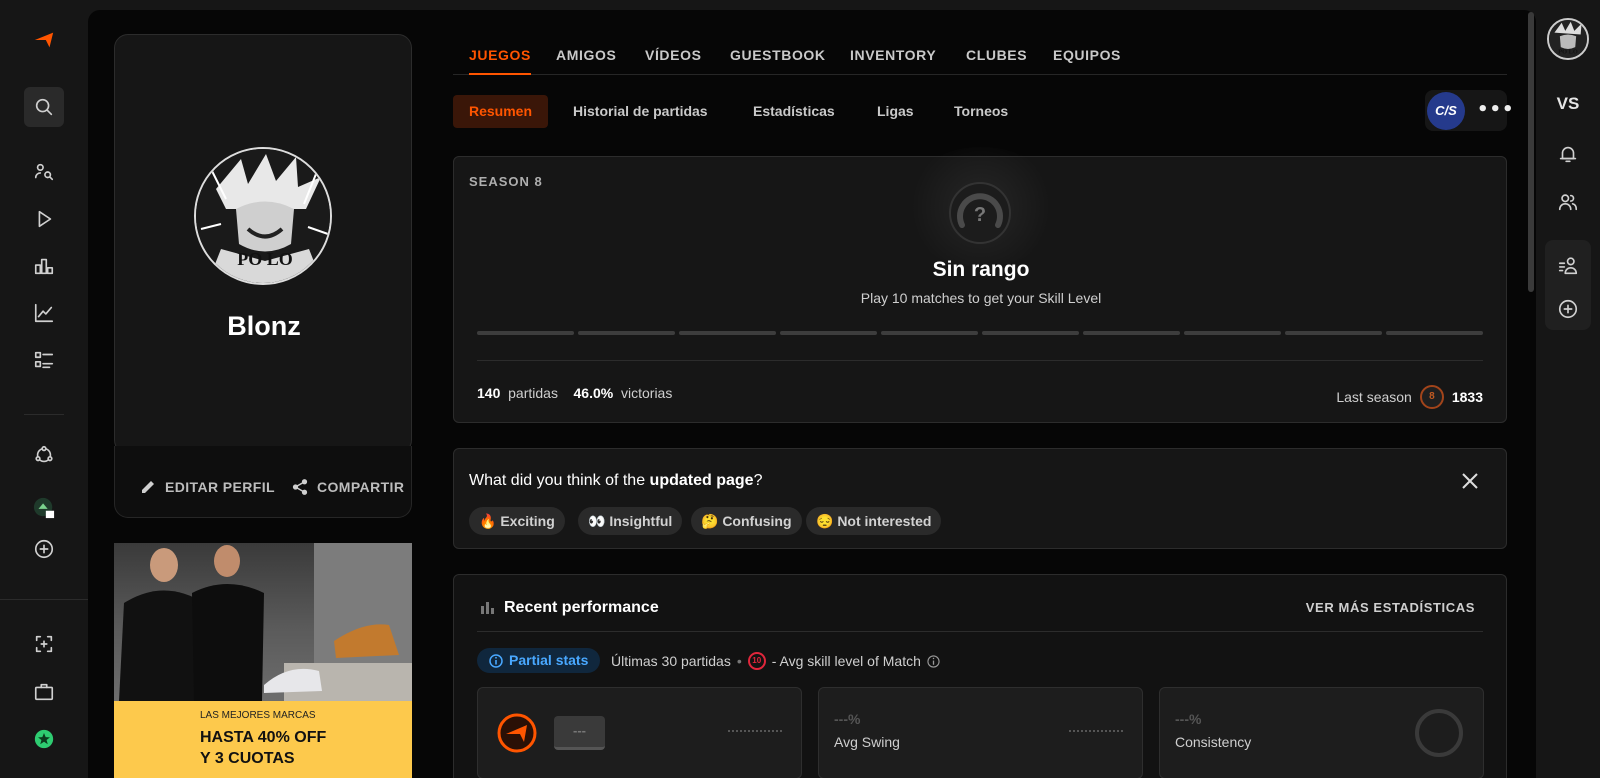  What do you see at coordinates (500, 61) in the screenshot?
I see `tab-juegos: JUEGOS` at bounding box center [500, 61].